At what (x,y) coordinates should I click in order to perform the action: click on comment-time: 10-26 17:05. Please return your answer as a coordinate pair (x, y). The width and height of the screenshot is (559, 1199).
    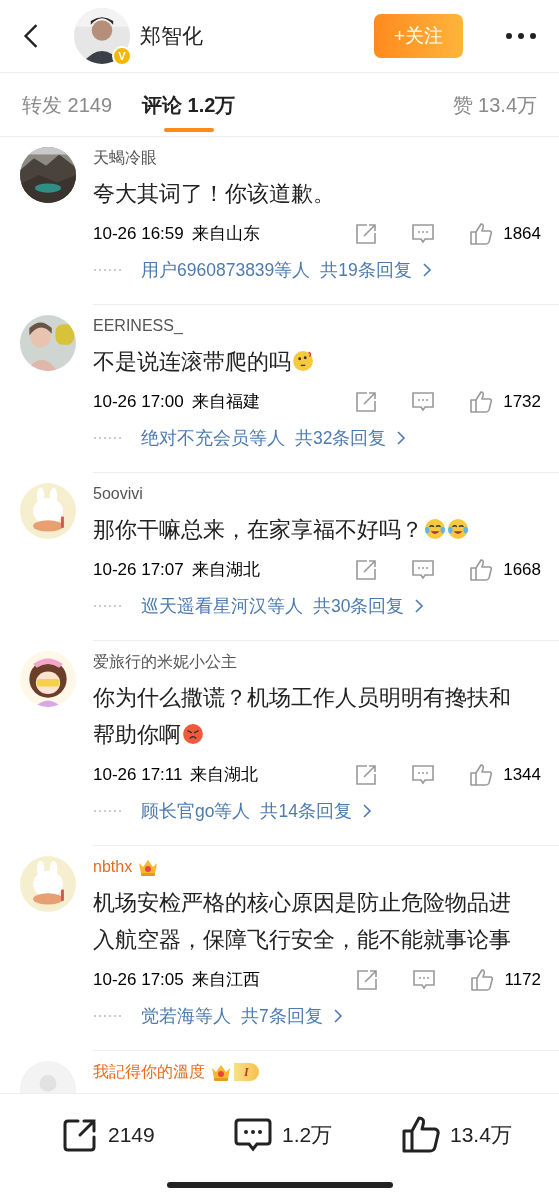
    Looking at the image, I should click on (138, 980).